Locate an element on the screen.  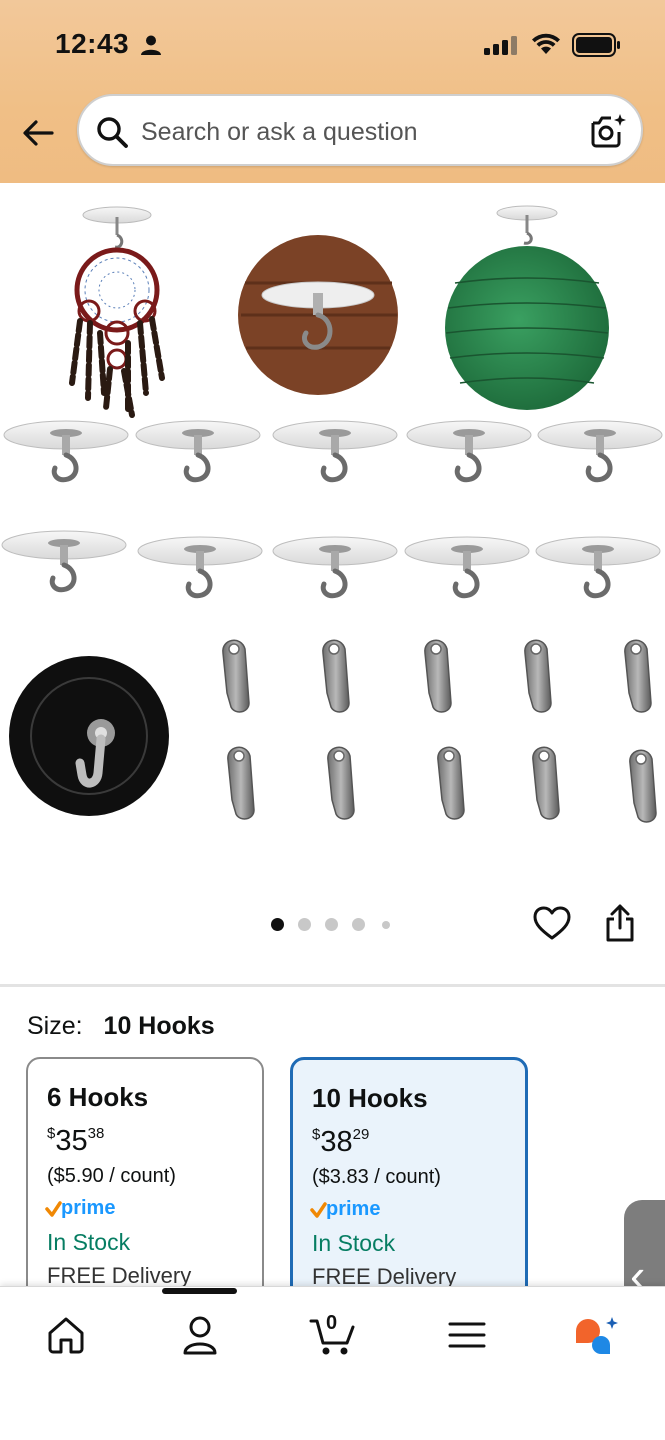
dreamcatcher-illustration is located at coordinates (117, 312).